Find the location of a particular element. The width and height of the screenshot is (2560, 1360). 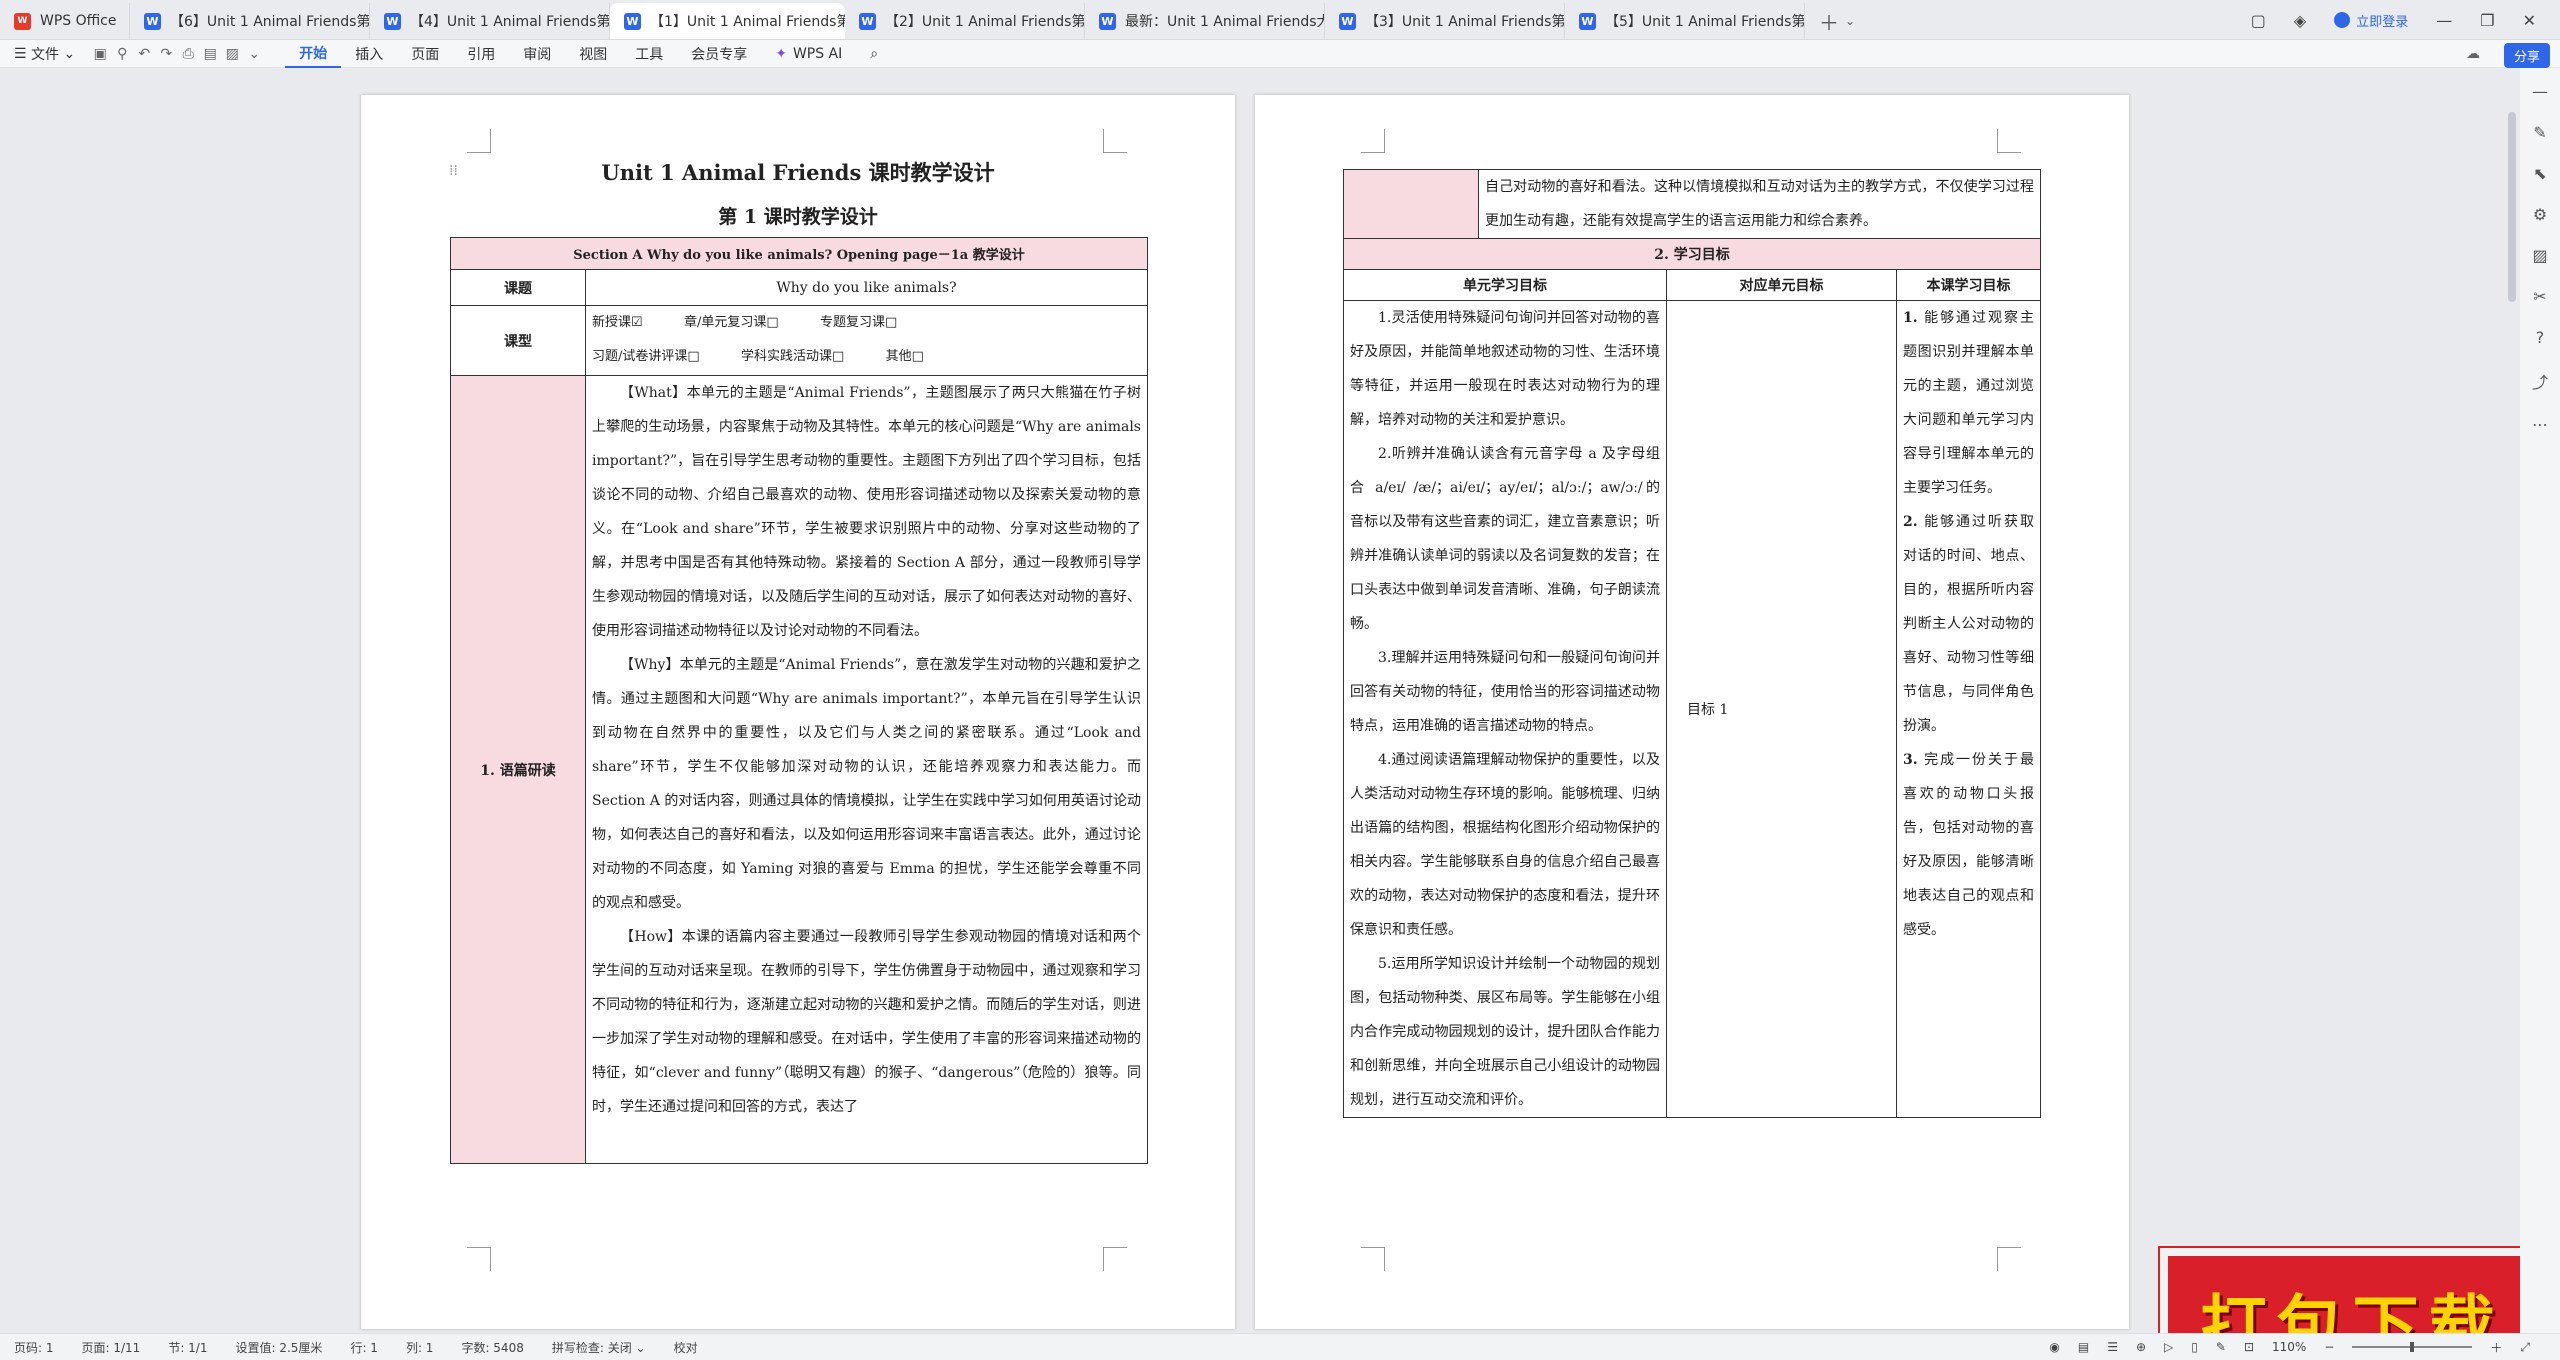

close-window-icon: ✕ is located at coordinates (2529, 20).